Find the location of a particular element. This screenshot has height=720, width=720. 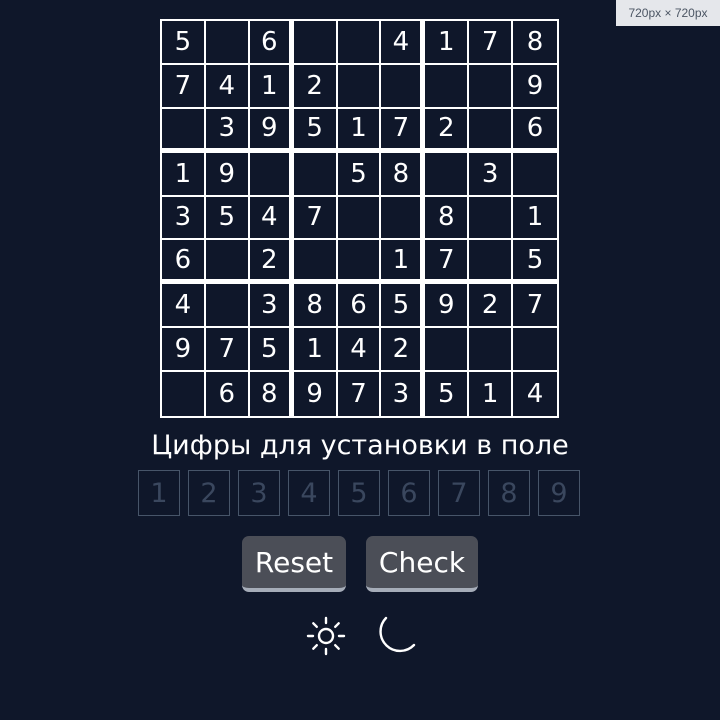

sudoku-cell-r8c5: 4 is located at coordinates (359, 350).